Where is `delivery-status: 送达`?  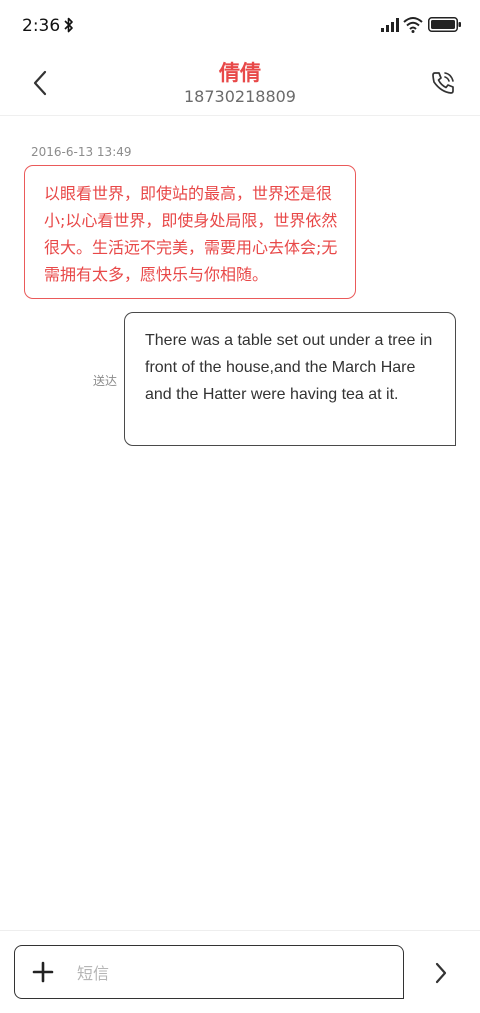
delivery-status: 送达 is located at coordinates (105, 381).